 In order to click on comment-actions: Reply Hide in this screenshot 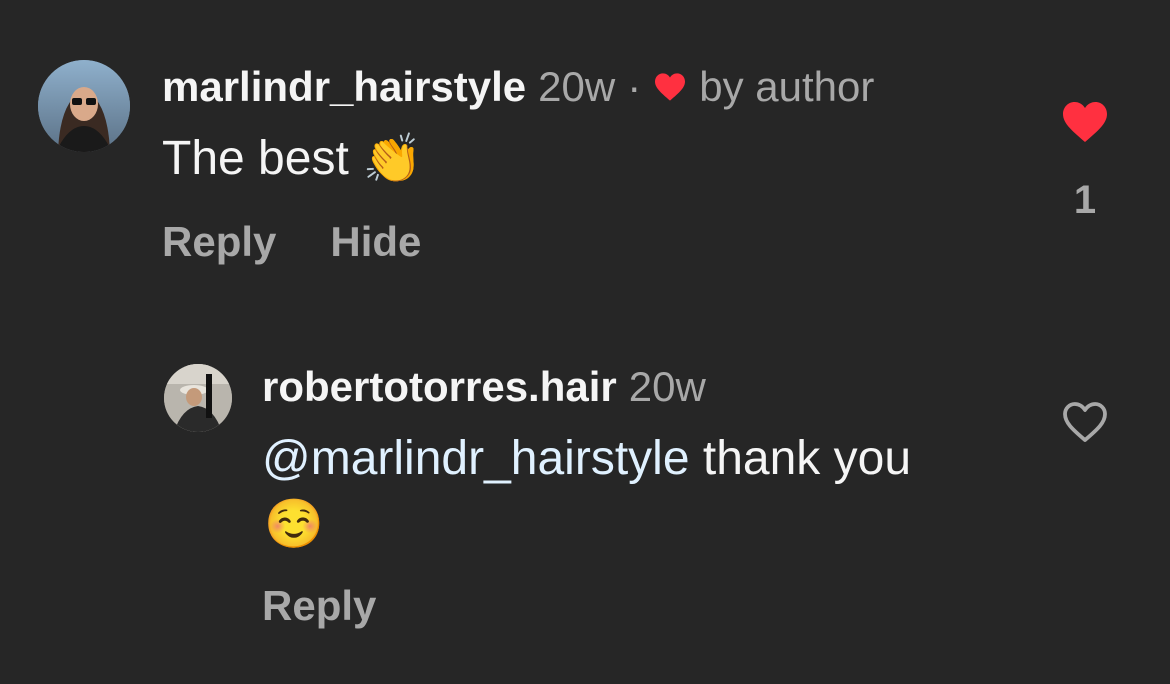, I will do `click(291, 242)`.